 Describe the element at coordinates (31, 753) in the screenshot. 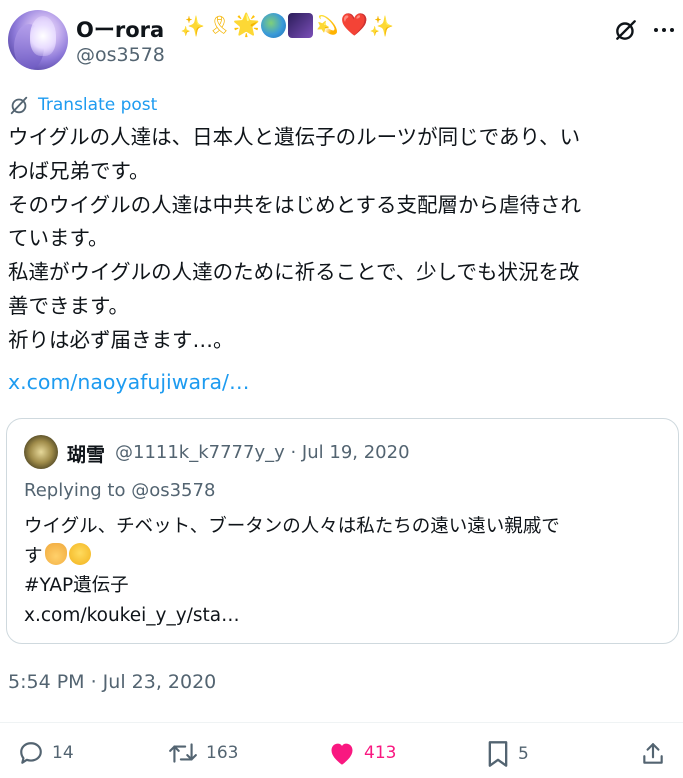

I see `reply-icon` at that location.